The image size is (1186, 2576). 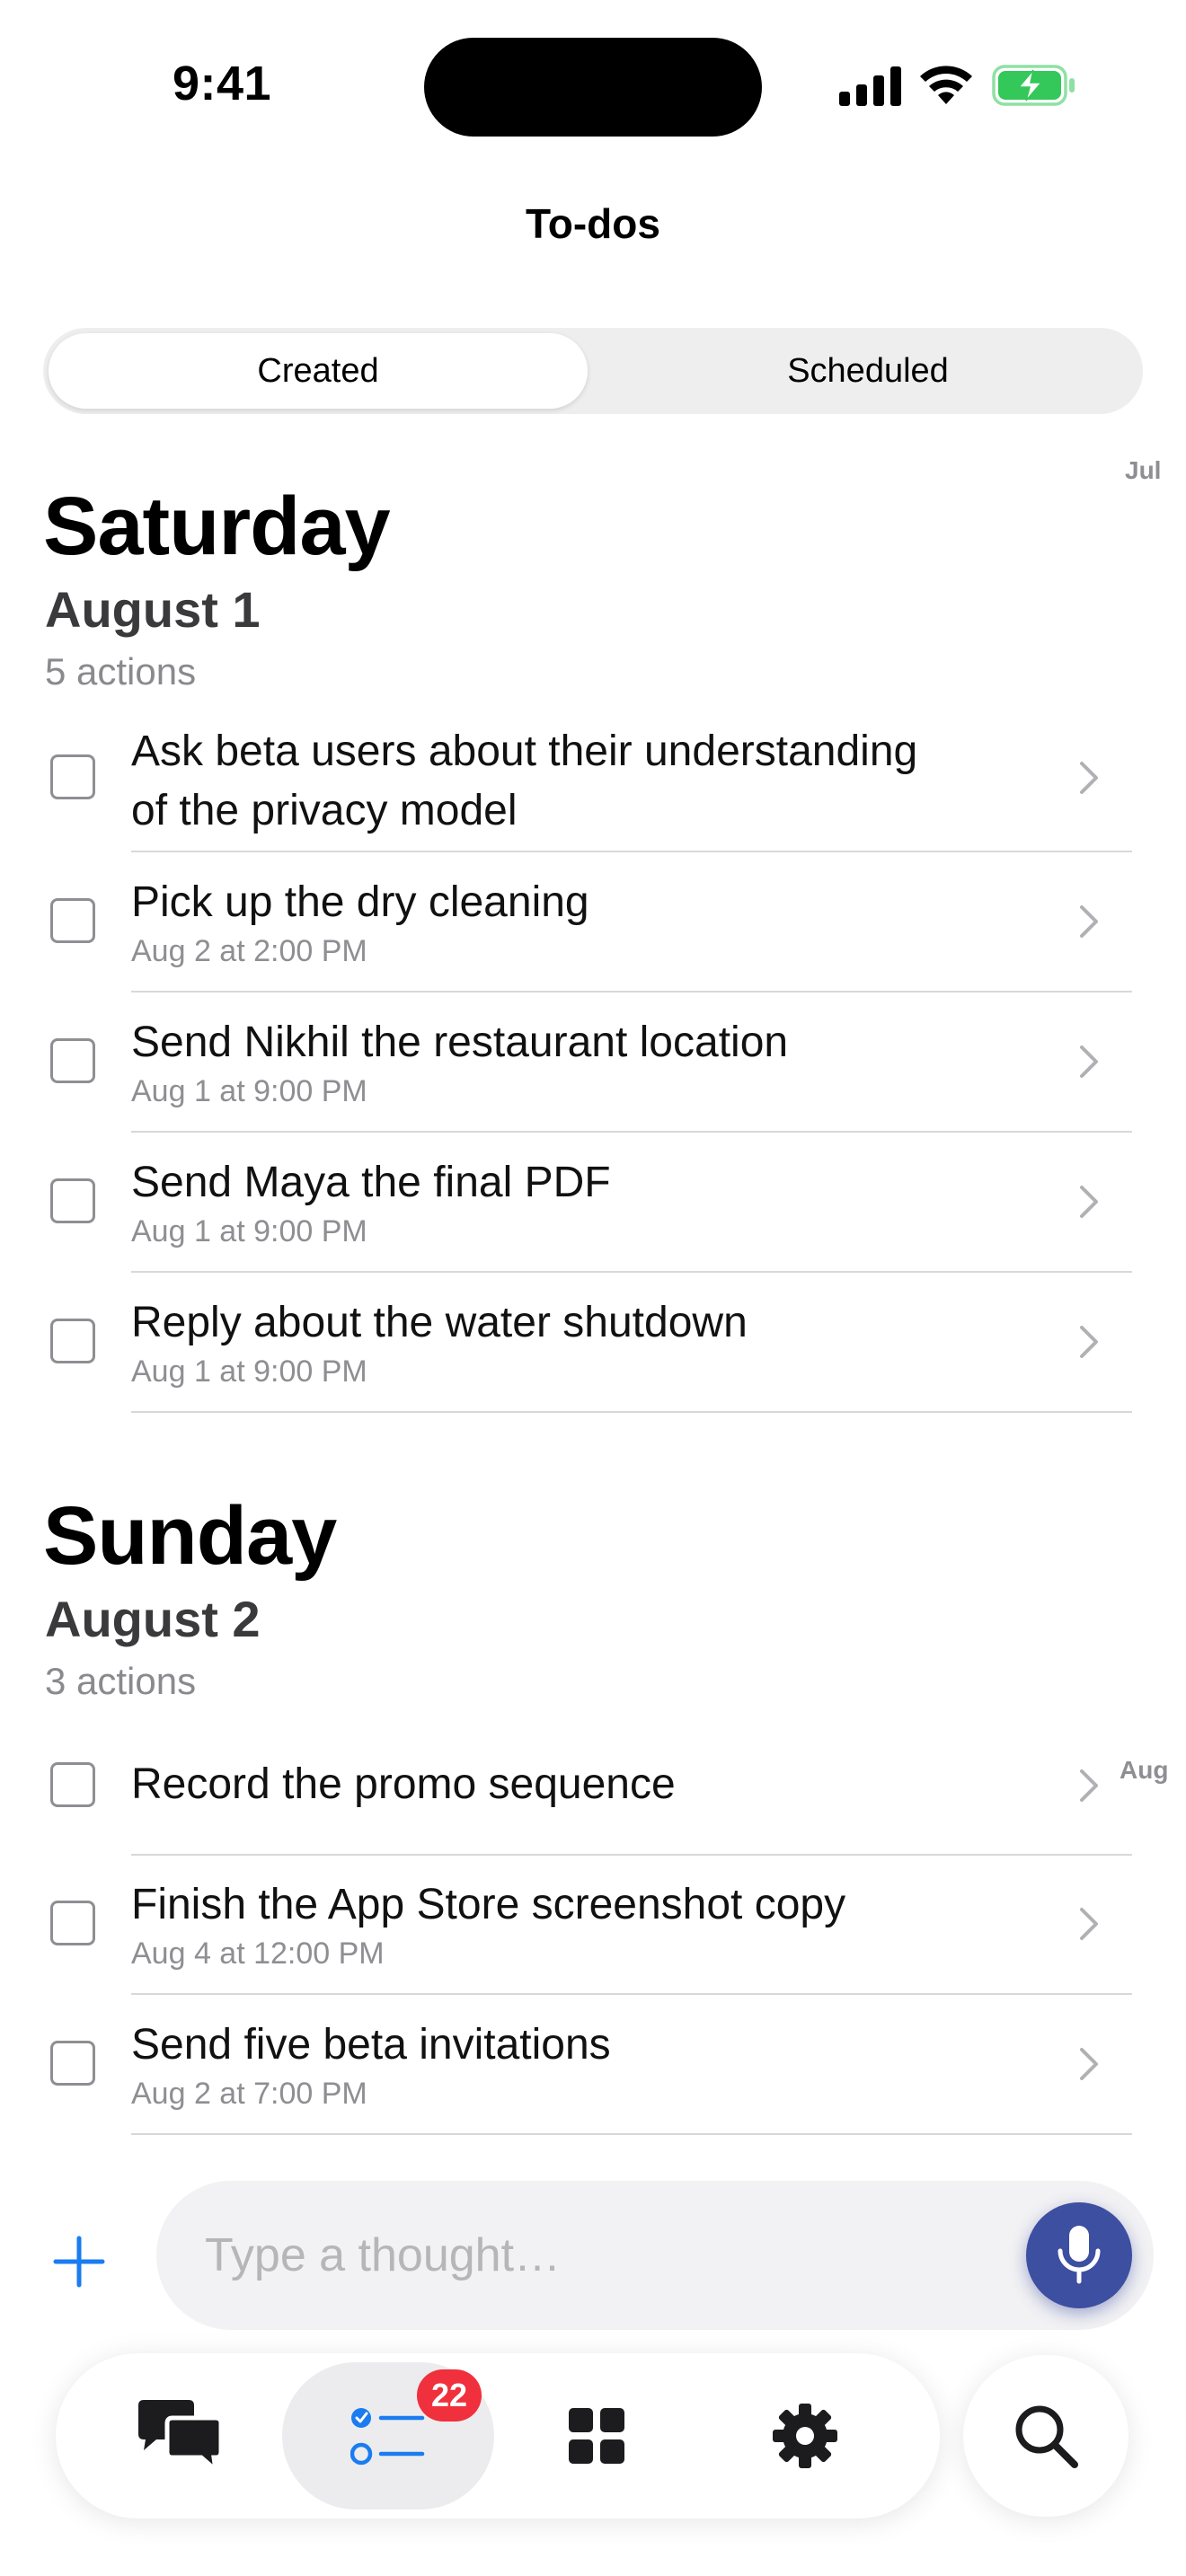 I want to click on microphone-icon, so click(x=1079, y=2255).